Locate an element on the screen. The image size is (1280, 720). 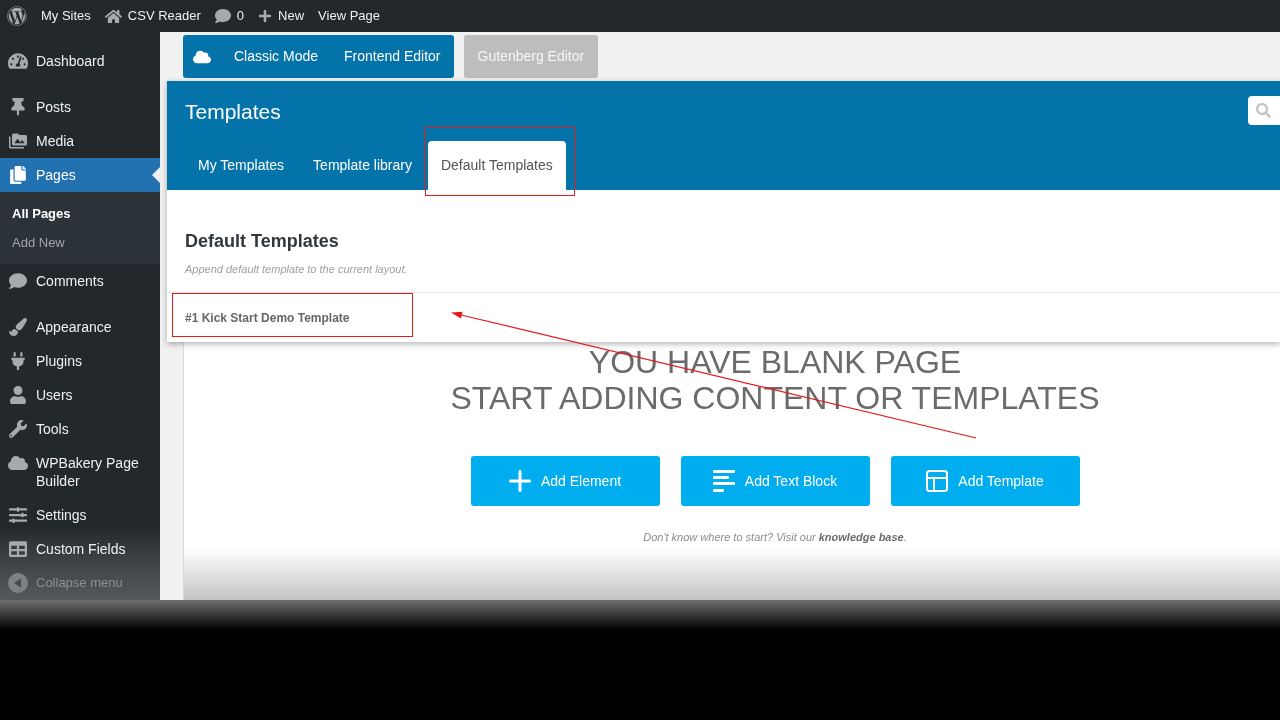
collapse-icon is located at coordinates (18, 583).